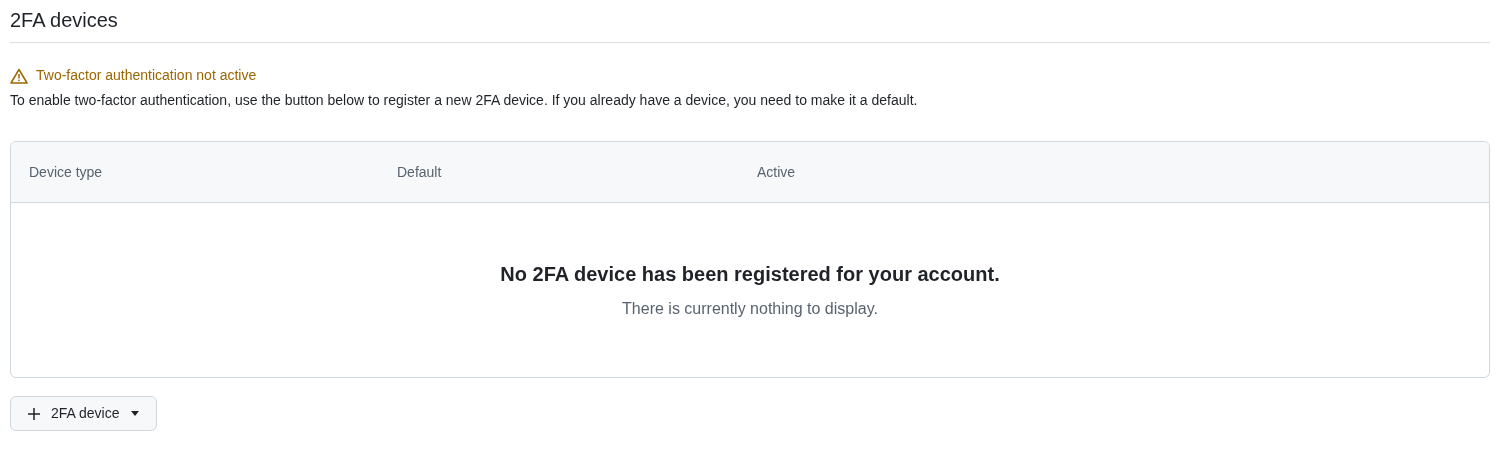  I want to click on column-header: Default, so click(420, 172).